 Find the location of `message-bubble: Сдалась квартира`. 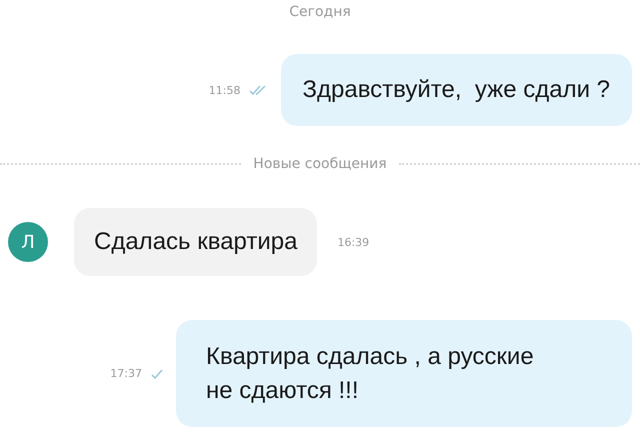

message-bubble: Сдалась квартира is located at coordinates (196, 242).